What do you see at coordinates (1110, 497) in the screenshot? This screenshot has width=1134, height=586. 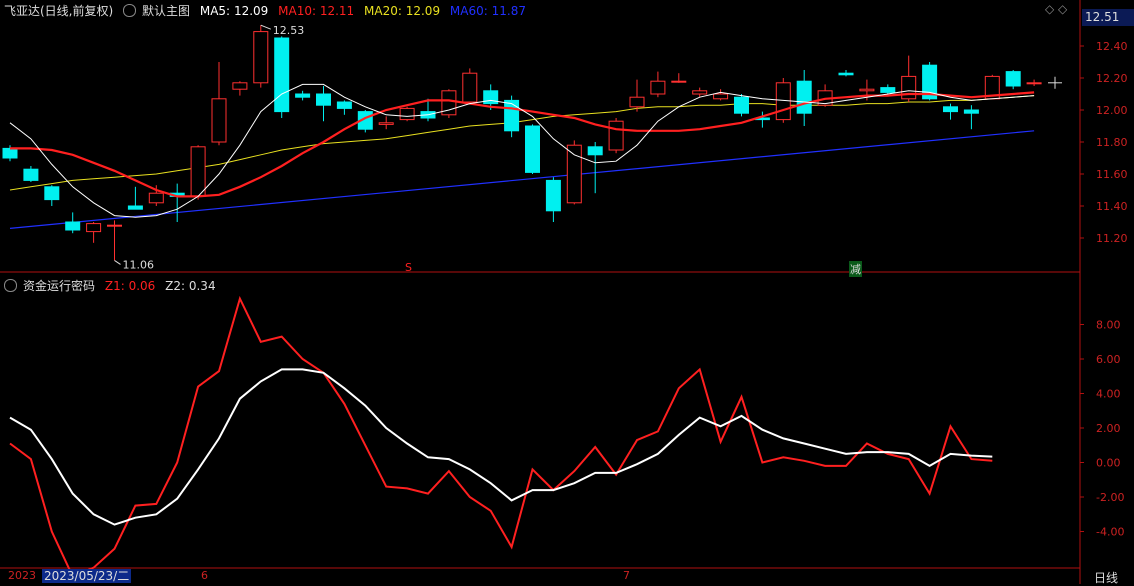 I see `indicator-tick-label: -2.00` at bounding box center [1110, 497].